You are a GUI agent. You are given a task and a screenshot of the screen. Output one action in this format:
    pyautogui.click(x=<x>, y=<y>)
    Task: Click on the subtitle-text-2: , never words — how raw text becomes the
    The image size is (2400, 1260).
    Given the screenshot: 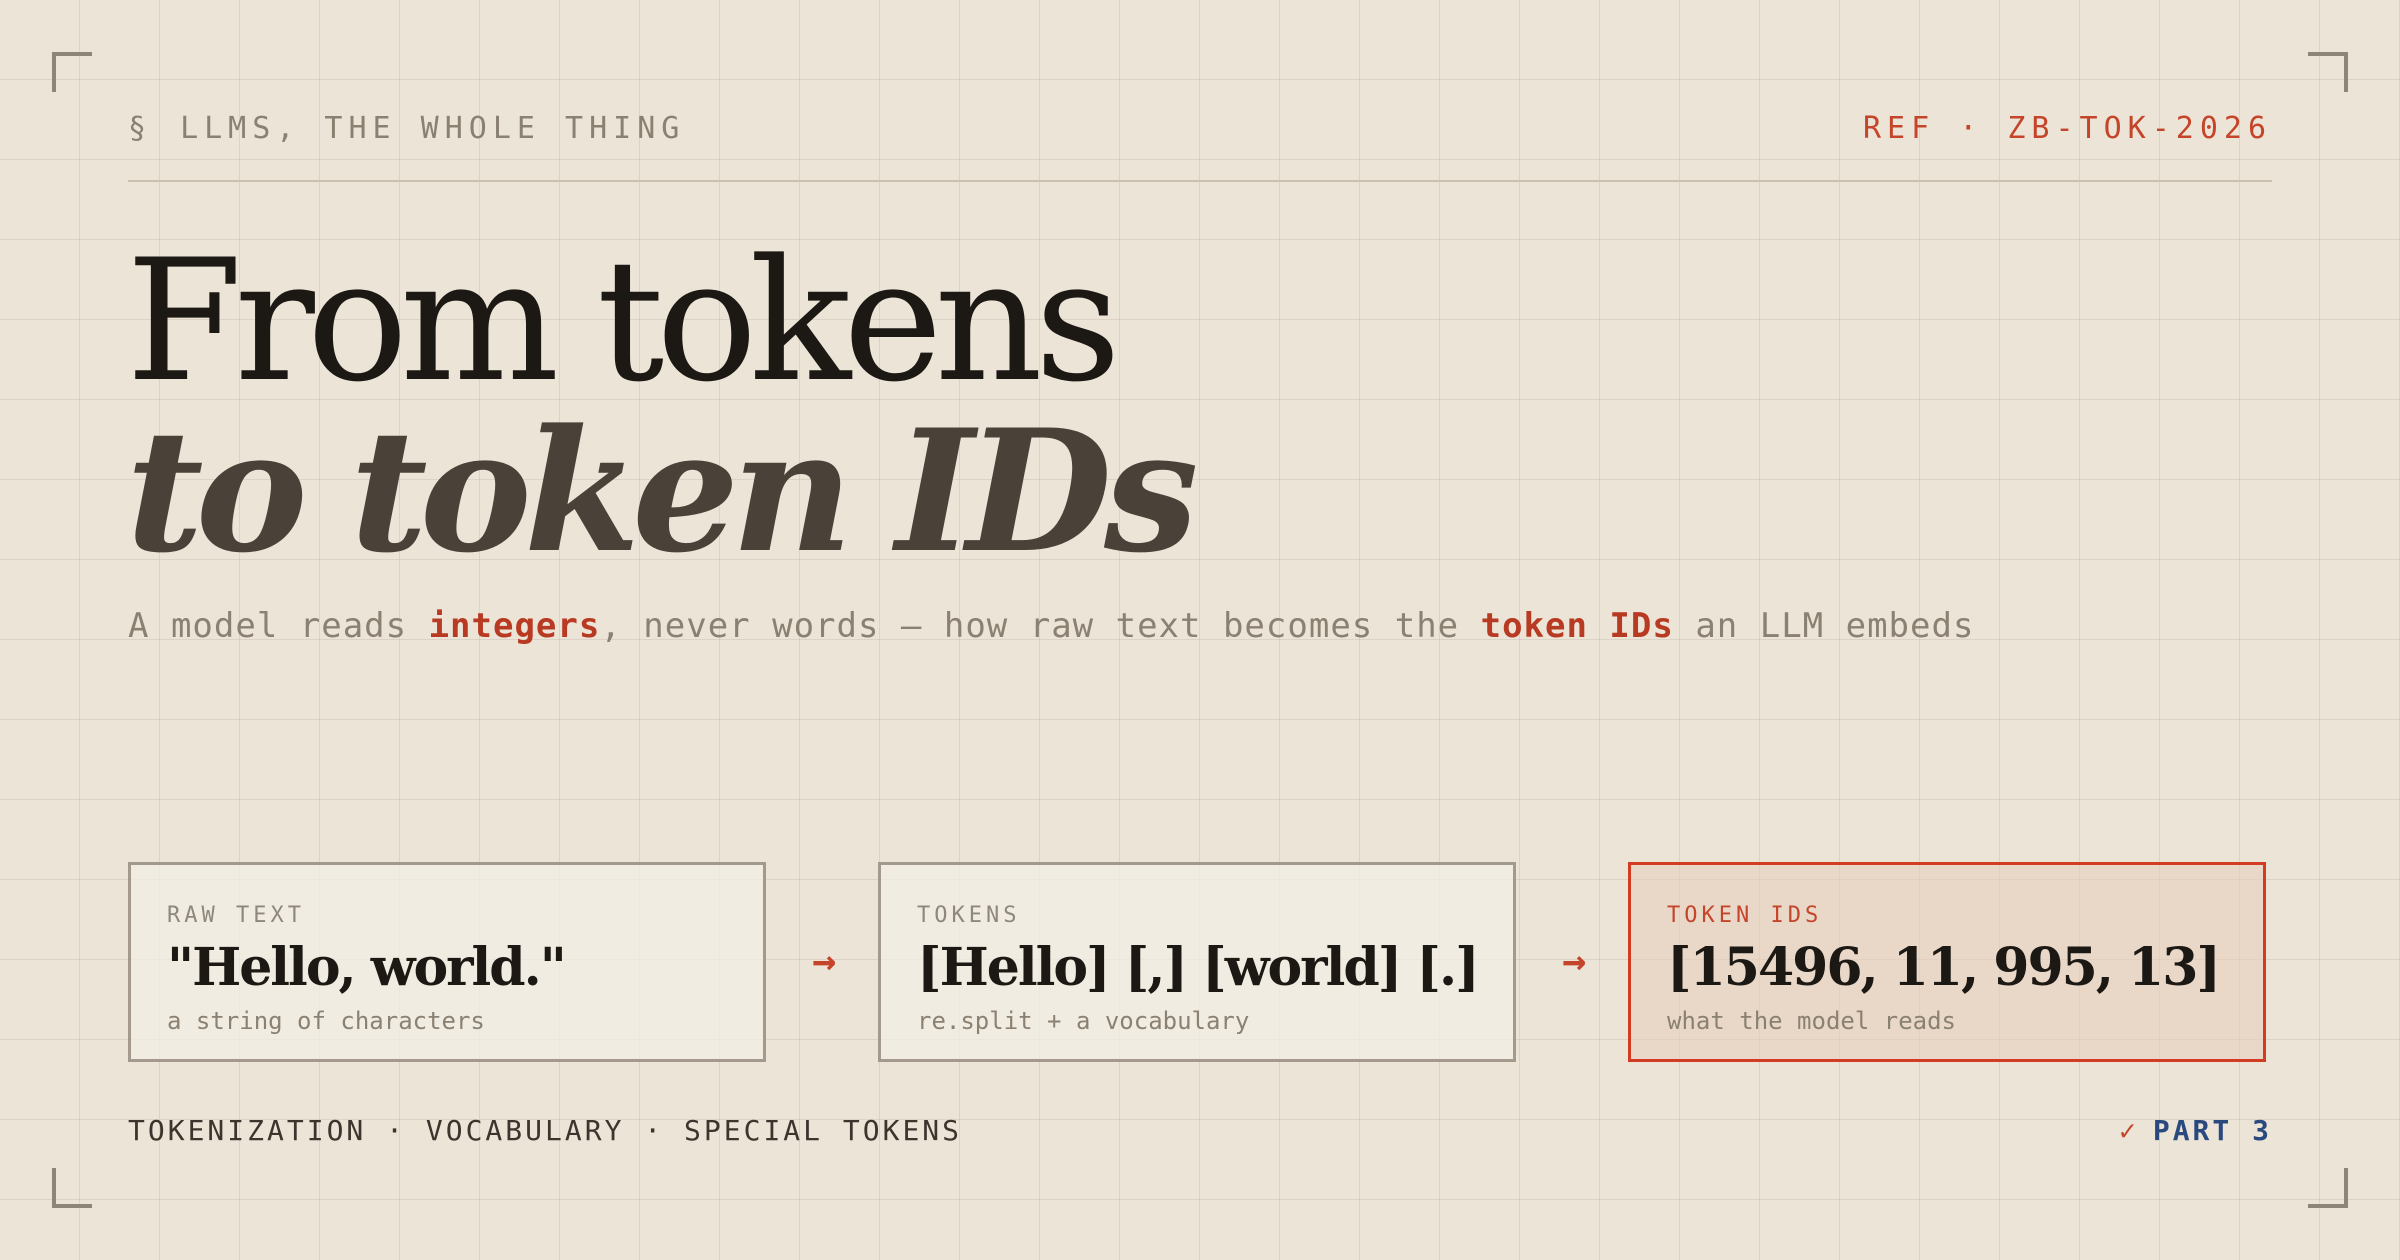 What is the action you would take?
    pyautogui.click(x=1040, y=626)
    